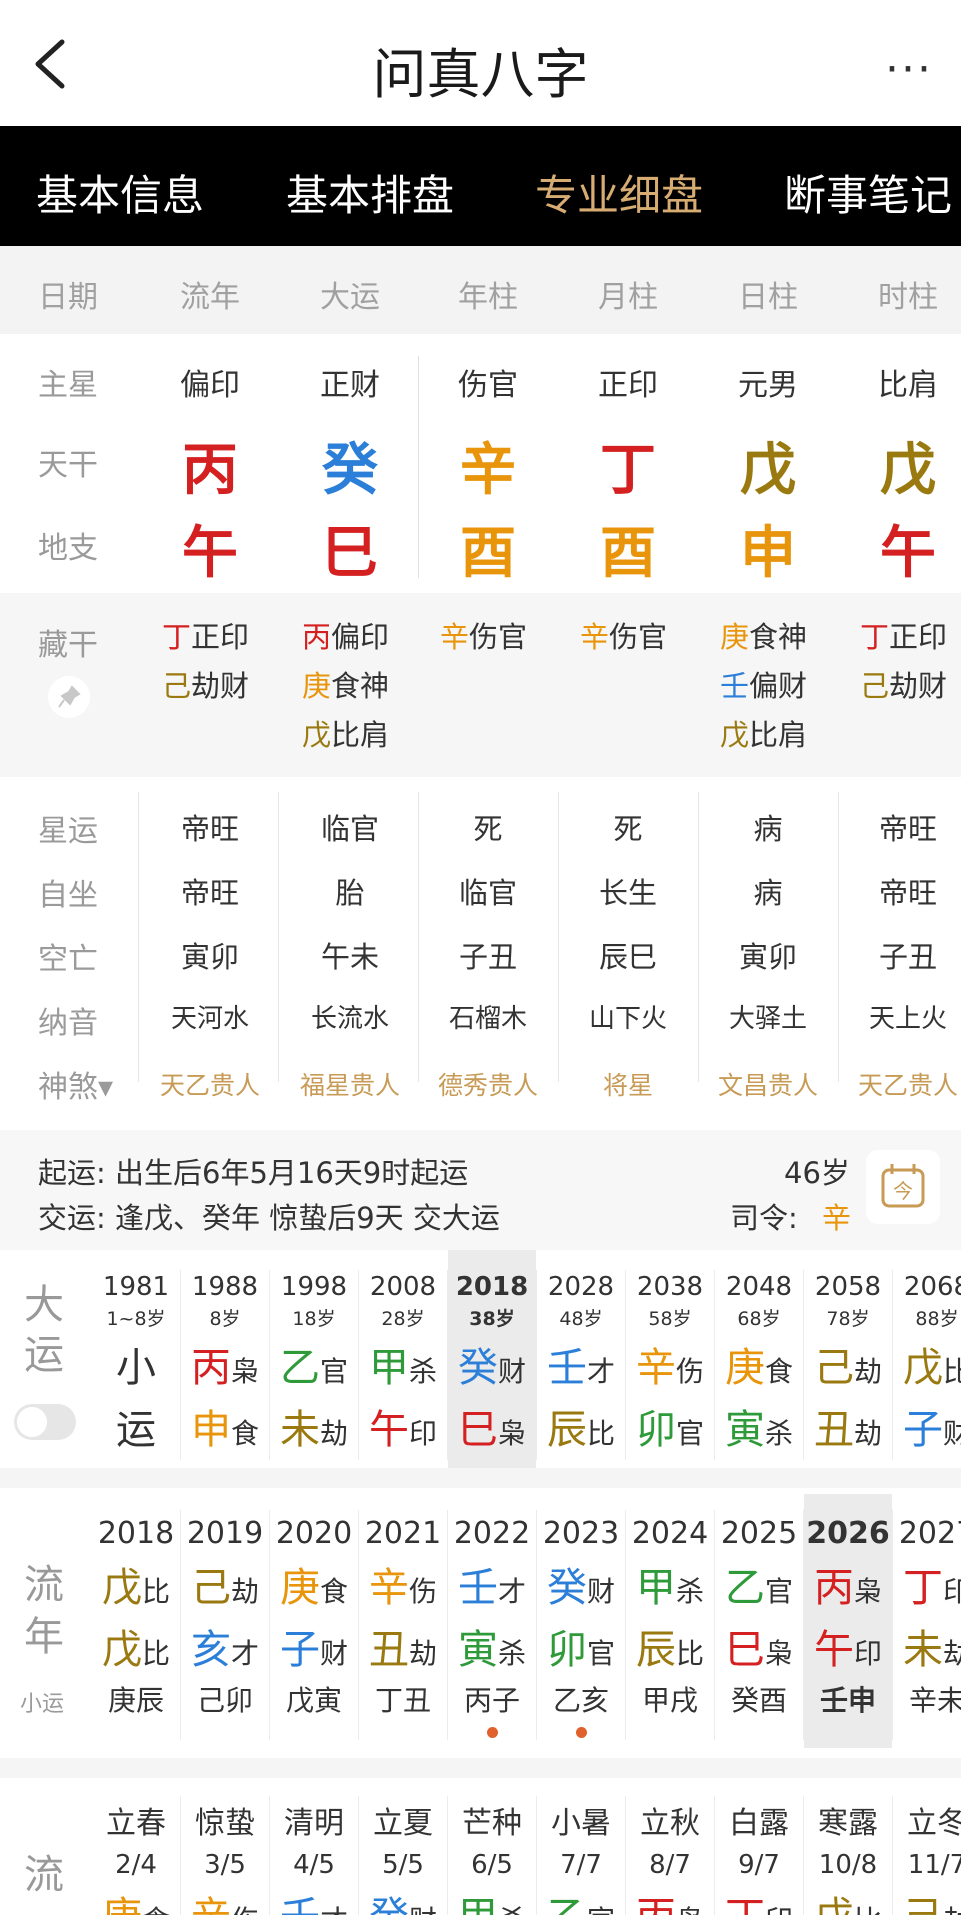  Describe the element at coordinates (136, 1430) in the screenshot. I see `xiaoyun-char: 运` at that location.